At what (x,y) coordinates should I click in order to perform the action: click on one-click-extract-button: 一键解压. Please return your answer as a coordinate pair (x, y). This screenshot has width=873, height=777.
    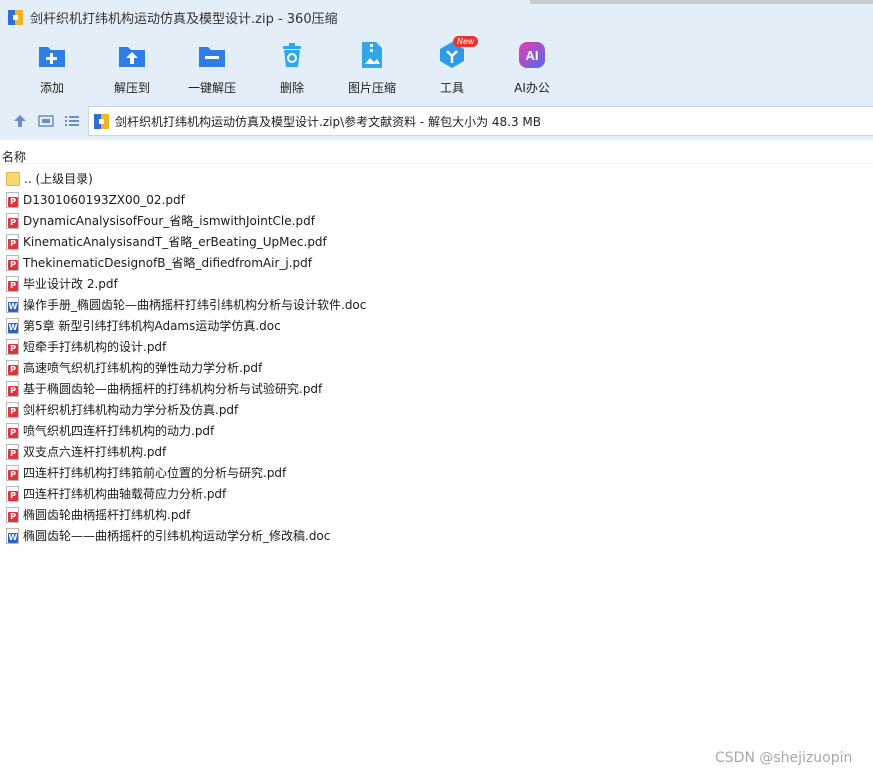
    Looking at the image, I should click on (212, 68).